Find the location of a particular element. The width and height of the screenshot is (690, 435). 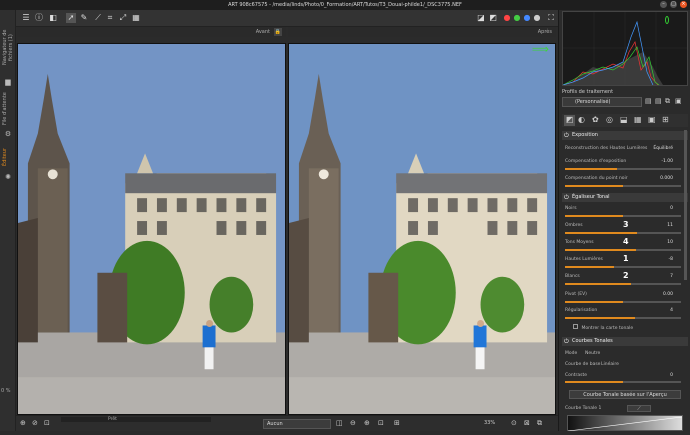

exposure-comp-row: Compensation d'exposition -1.00 is located at coordinates (625, 161).